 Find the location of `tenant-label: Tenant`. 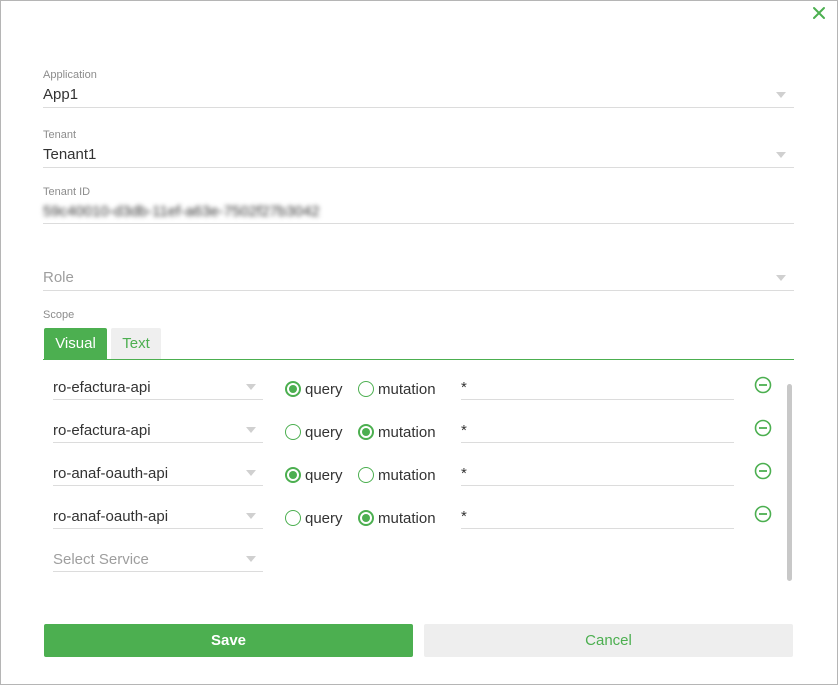

tenant-label: Tenant is located at coordinates (60, 135).